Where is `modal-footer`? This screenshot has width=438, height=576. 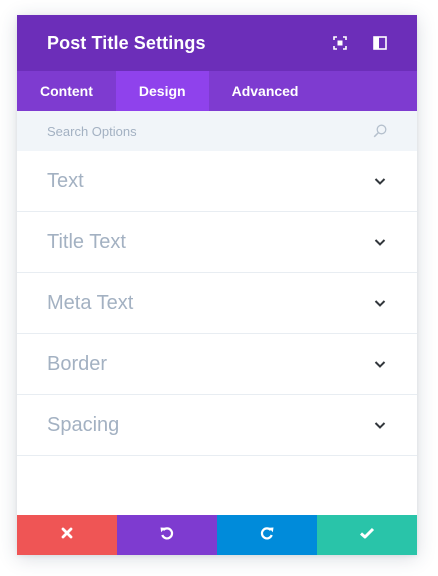 modal-footer is located at coordinates (217, 535).